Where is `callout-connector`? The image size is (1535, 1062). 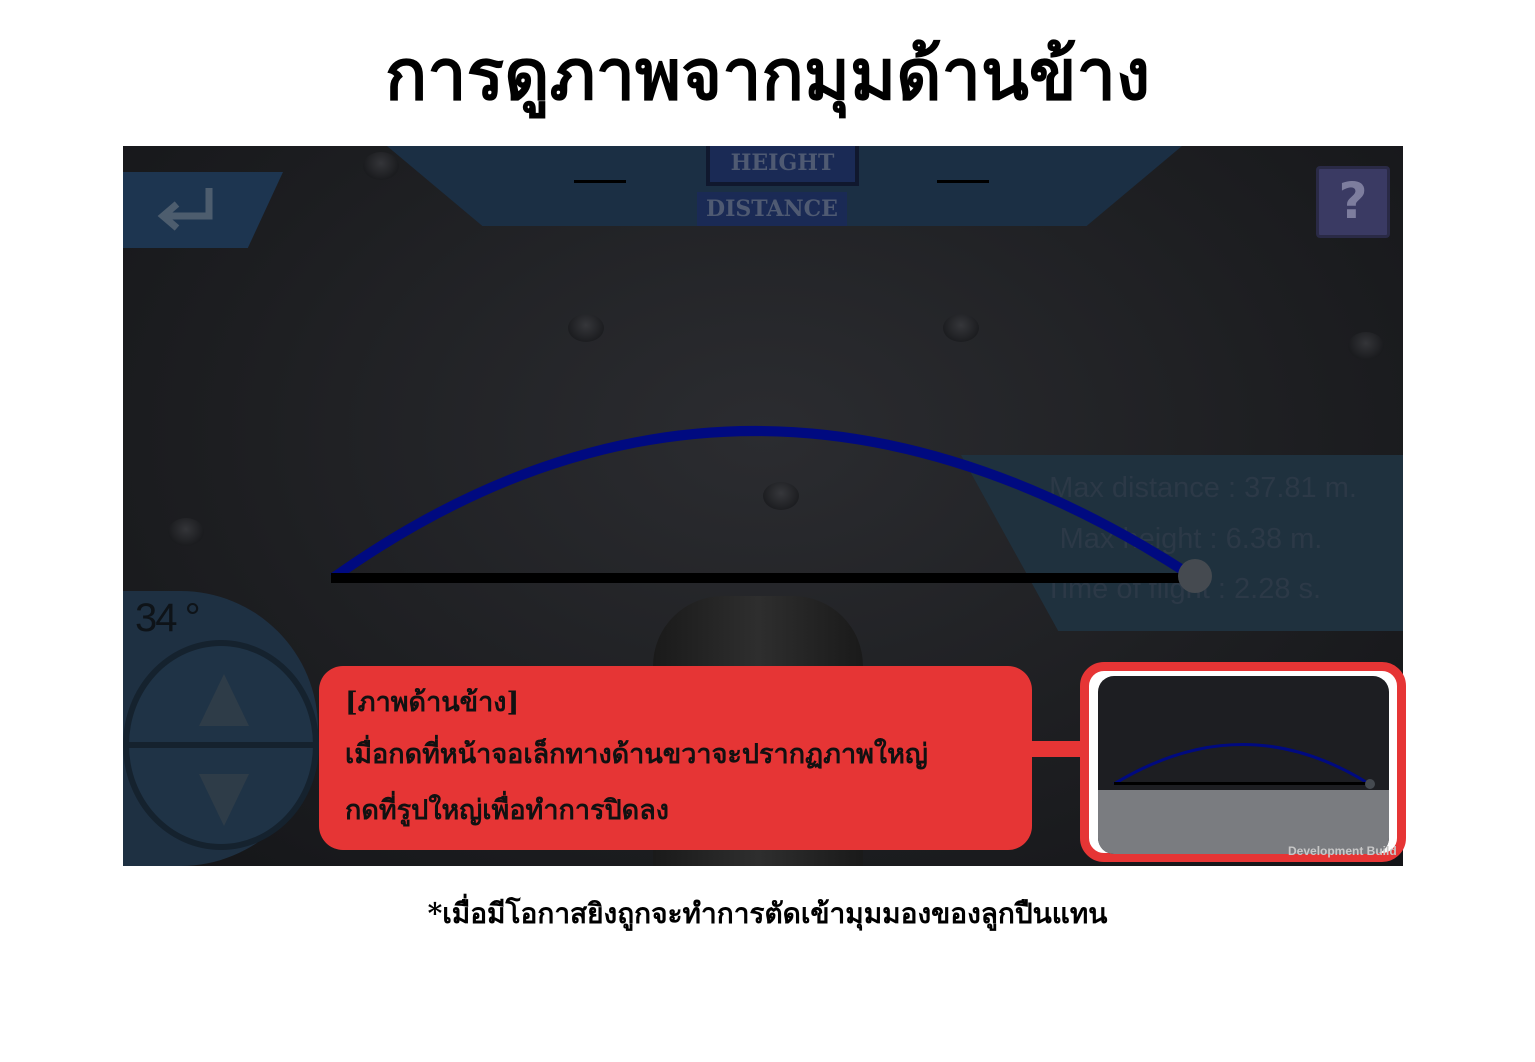 callout-connector is located at coordinates (1058, 749).